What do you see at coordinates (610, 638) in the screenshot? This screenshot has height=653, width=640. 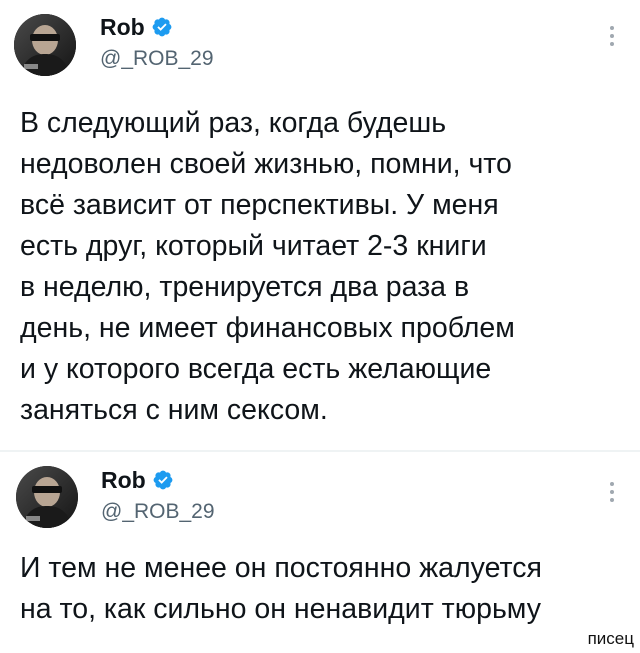 I see `watermark: писец` at bounding box center [610, 638].